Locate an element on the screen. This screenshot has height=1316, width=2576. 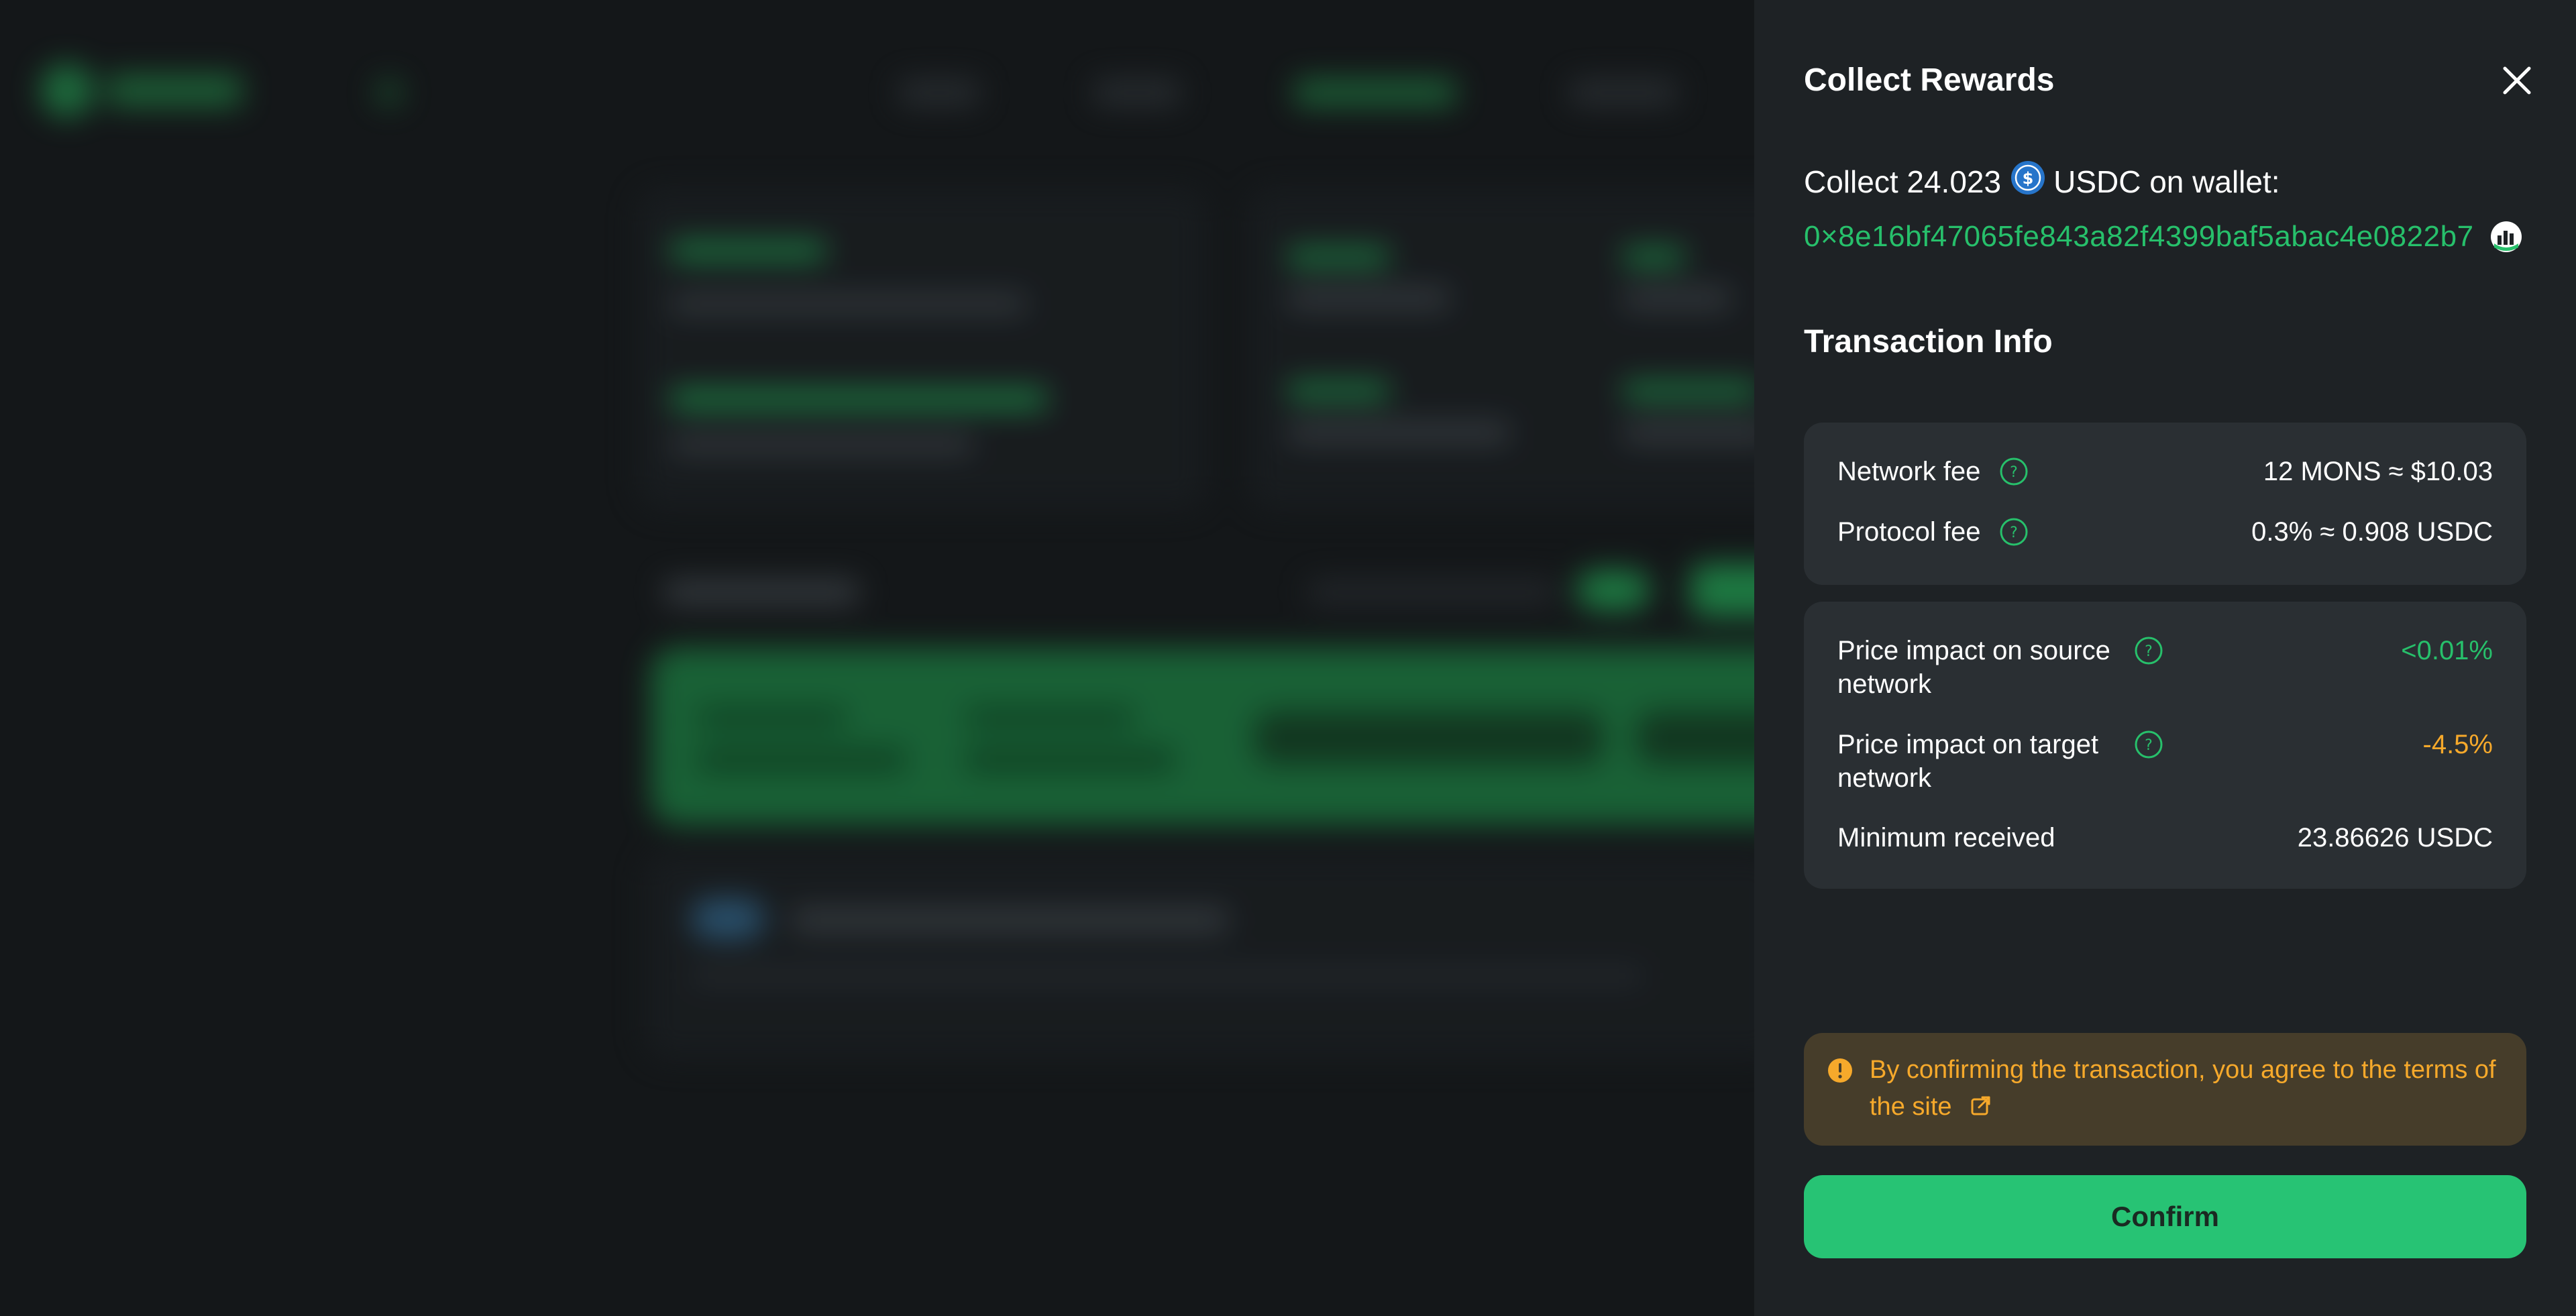
external-link-icon is located at coordinates (1981, 1106).